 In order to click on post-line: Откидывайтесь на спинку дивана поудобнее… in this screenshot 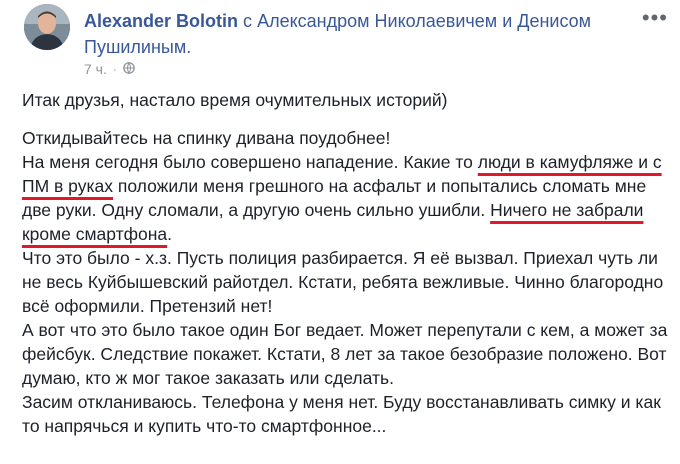, I will do `click(206, 138)`.